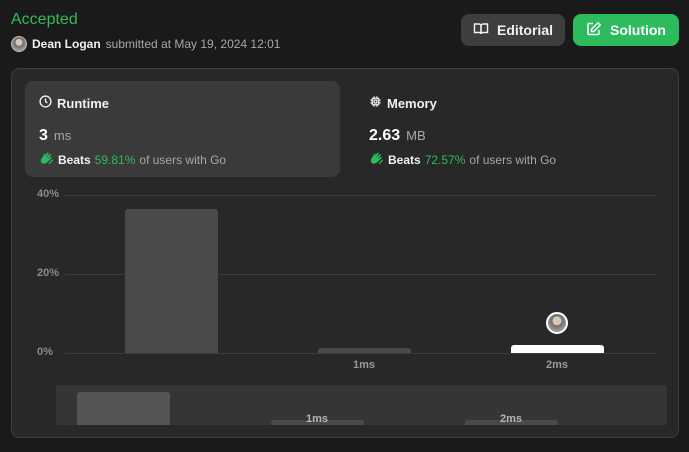 This screenshot has width=689, height=452. What do you see at coordinates (182, 136) in the screenshot?
I see `runtime-value-row: 3 ms` at bounding box center [182, 136].